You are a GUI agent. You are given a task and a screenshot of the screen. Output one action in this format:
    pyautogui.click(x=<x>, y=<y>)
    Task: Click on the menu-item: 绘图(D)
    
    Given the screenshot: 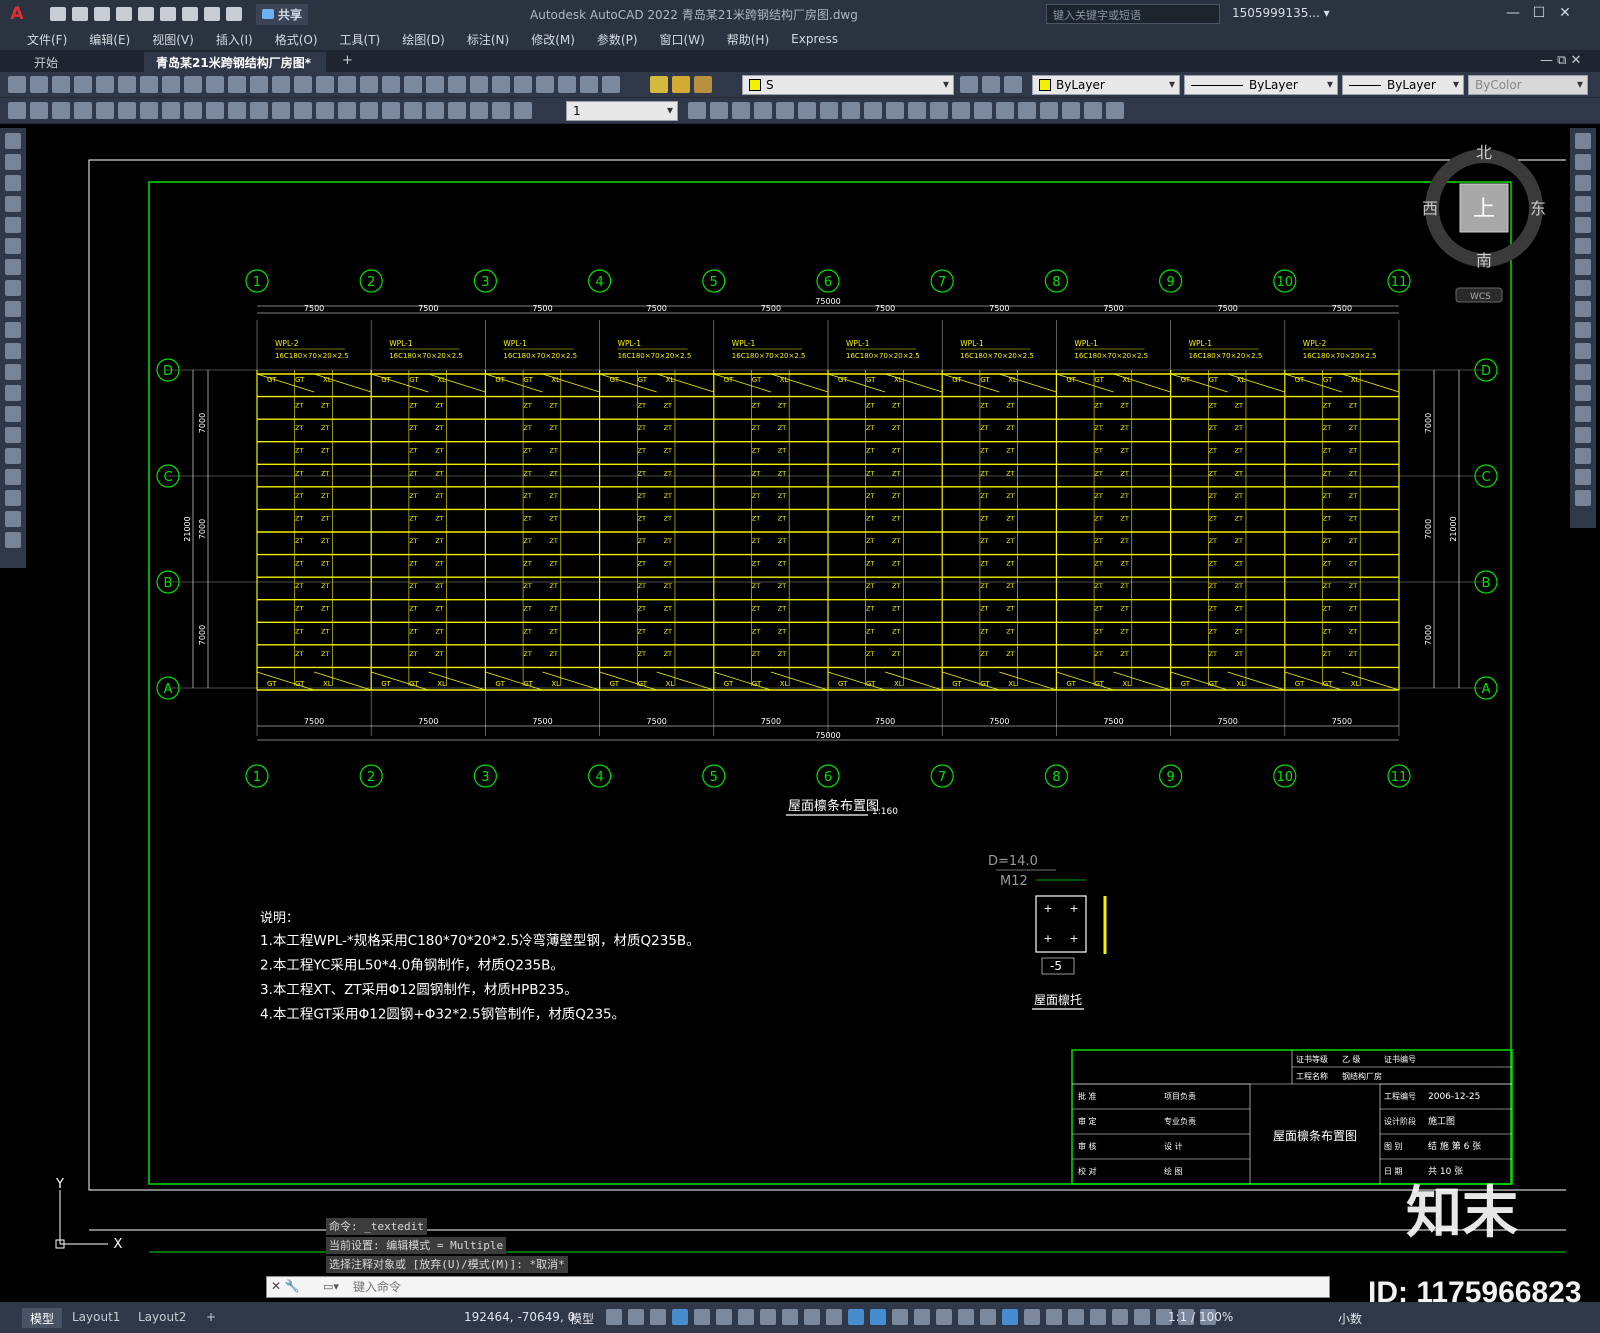 What is the action you would take?
    pyautogui.click(x=423, y=39)
    